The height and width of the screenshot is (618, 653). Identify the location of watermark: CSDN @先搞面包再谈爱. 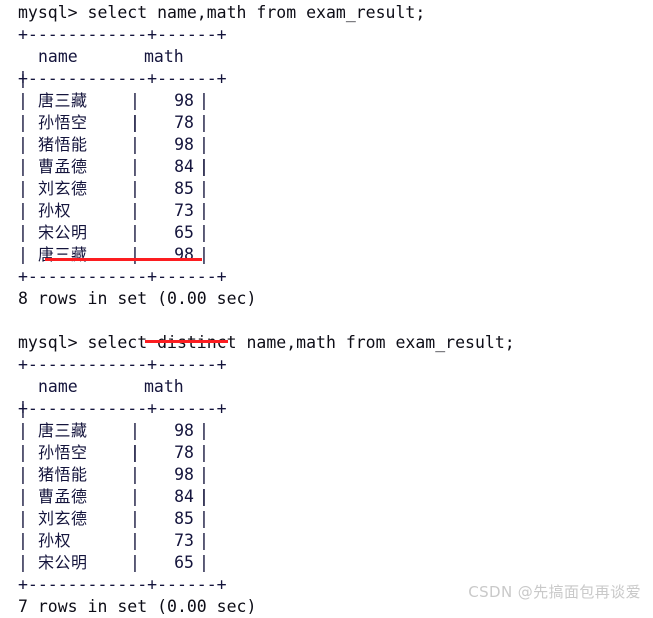
(554, 592).